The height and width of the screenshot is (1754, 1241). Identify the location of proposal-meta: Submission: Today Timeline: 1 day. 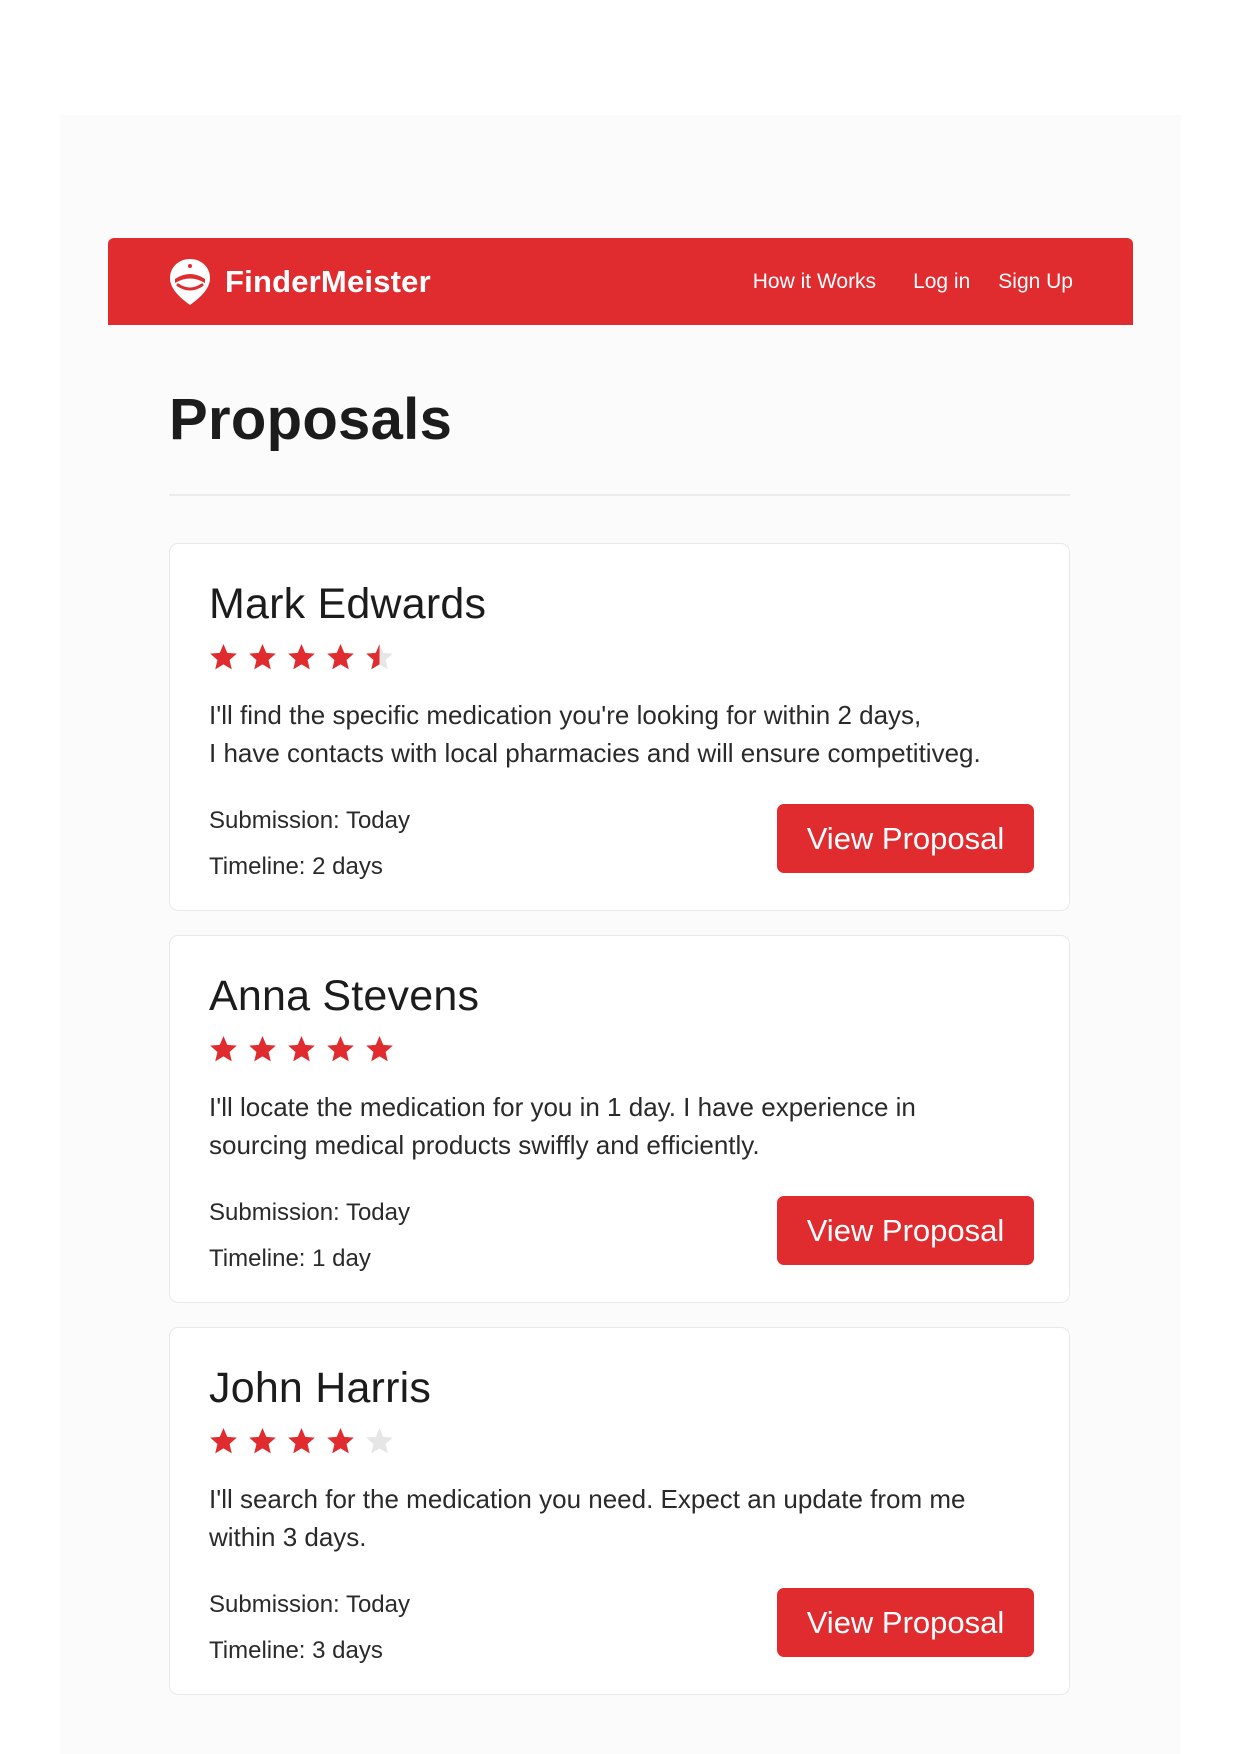
(309, 1236).